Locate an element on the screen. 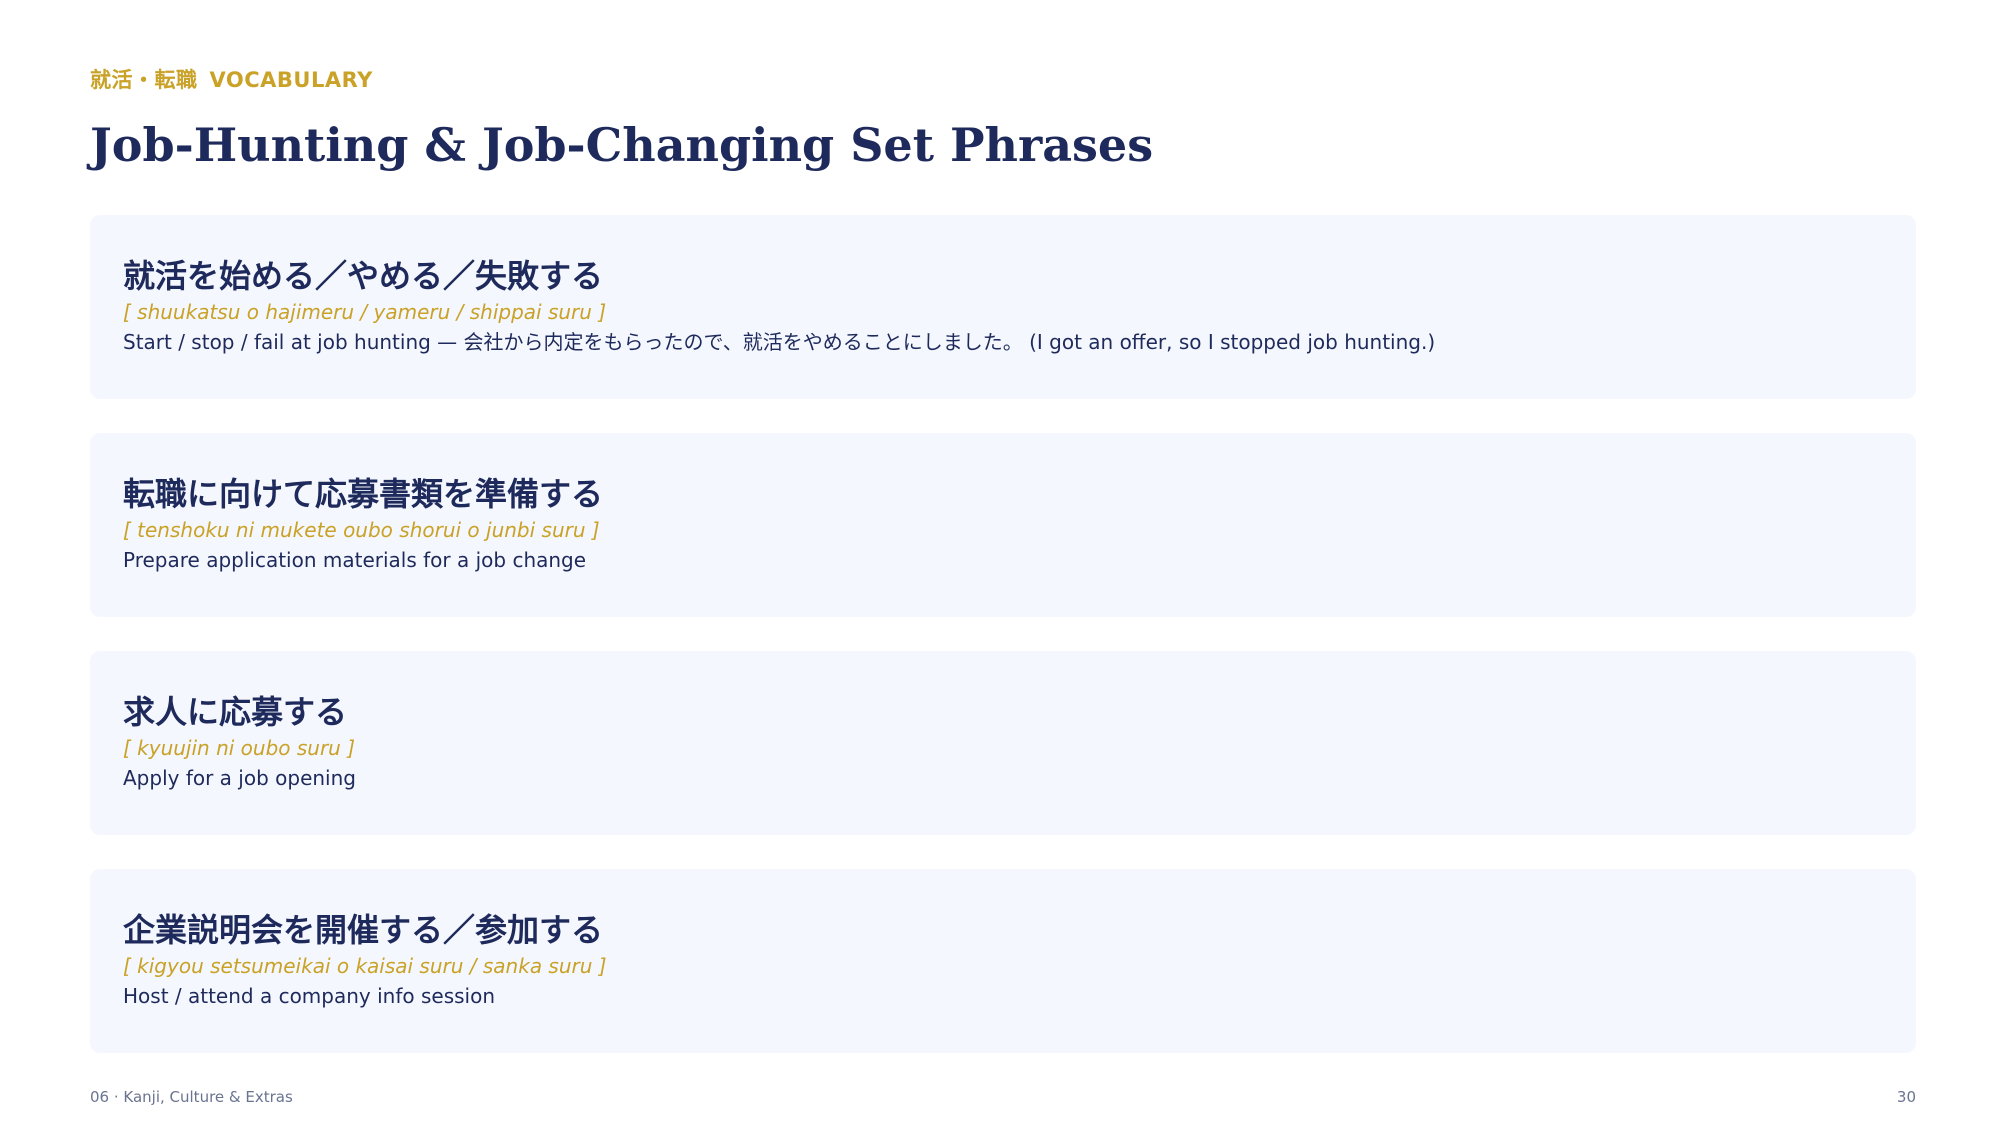  phrase-japanese: 企業説明会を開催する／参加する is located at coordinates (363, 930).